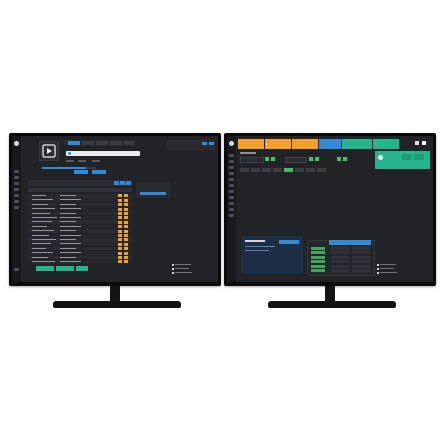 Image resolution: width=445 pixels, height=445 pixels. I want to click on control-field, so click(252, 160).